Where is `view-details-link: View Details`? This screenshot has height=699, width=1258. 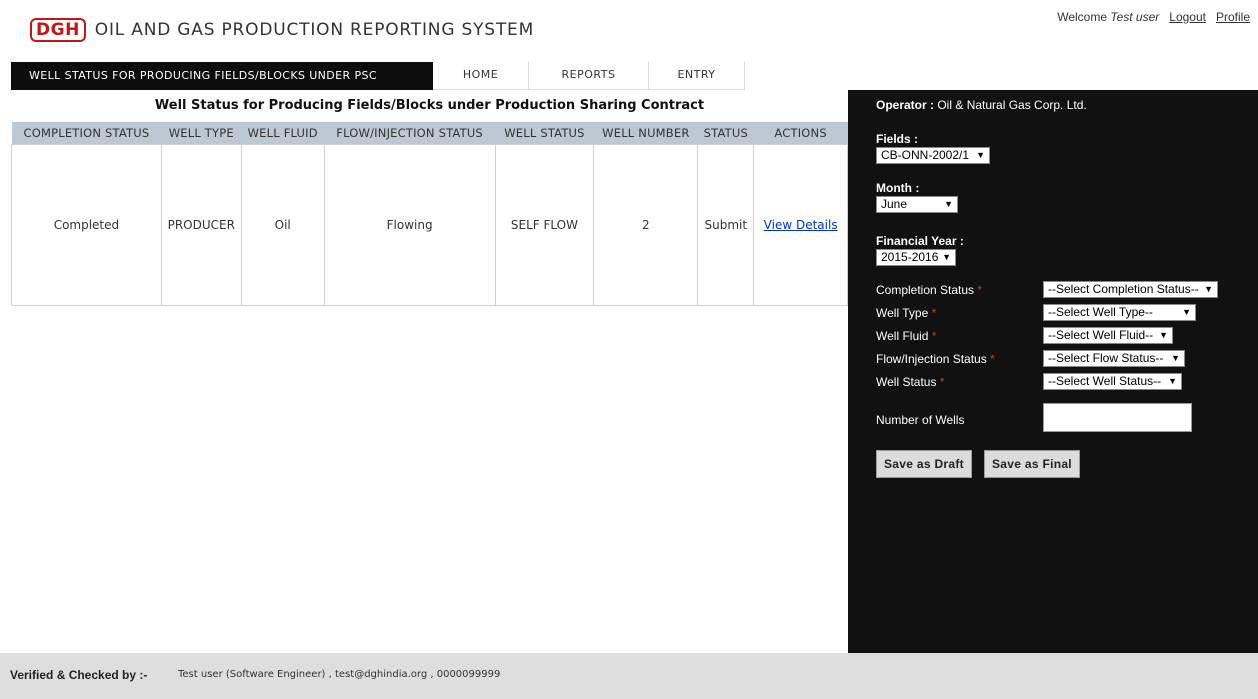
view-details-link: View Details is located at coordinates (801, 225).